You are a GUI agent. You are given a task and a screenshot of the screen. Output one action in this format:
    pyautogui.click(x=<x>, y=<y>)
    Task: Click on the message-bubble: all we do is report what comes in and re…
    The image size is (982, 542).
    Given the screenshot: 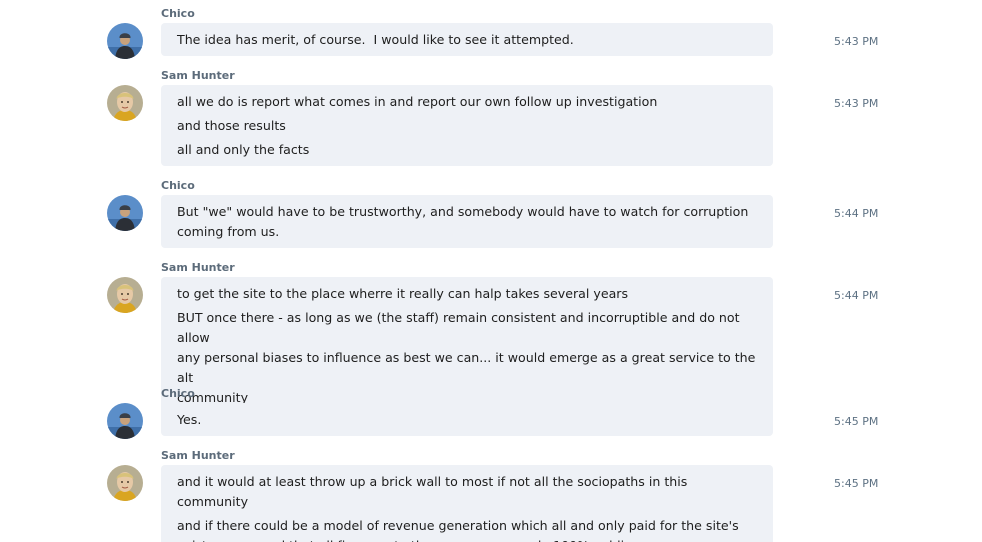 What is the action you would take?
    pyautogui.click(x=467, y=125)
    